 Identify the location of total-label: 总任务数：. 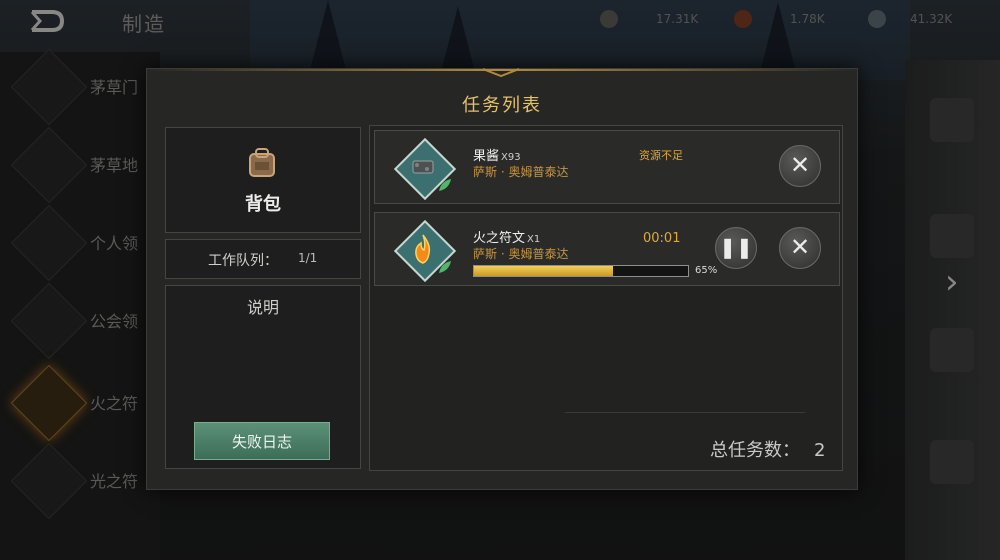
(755, 450).